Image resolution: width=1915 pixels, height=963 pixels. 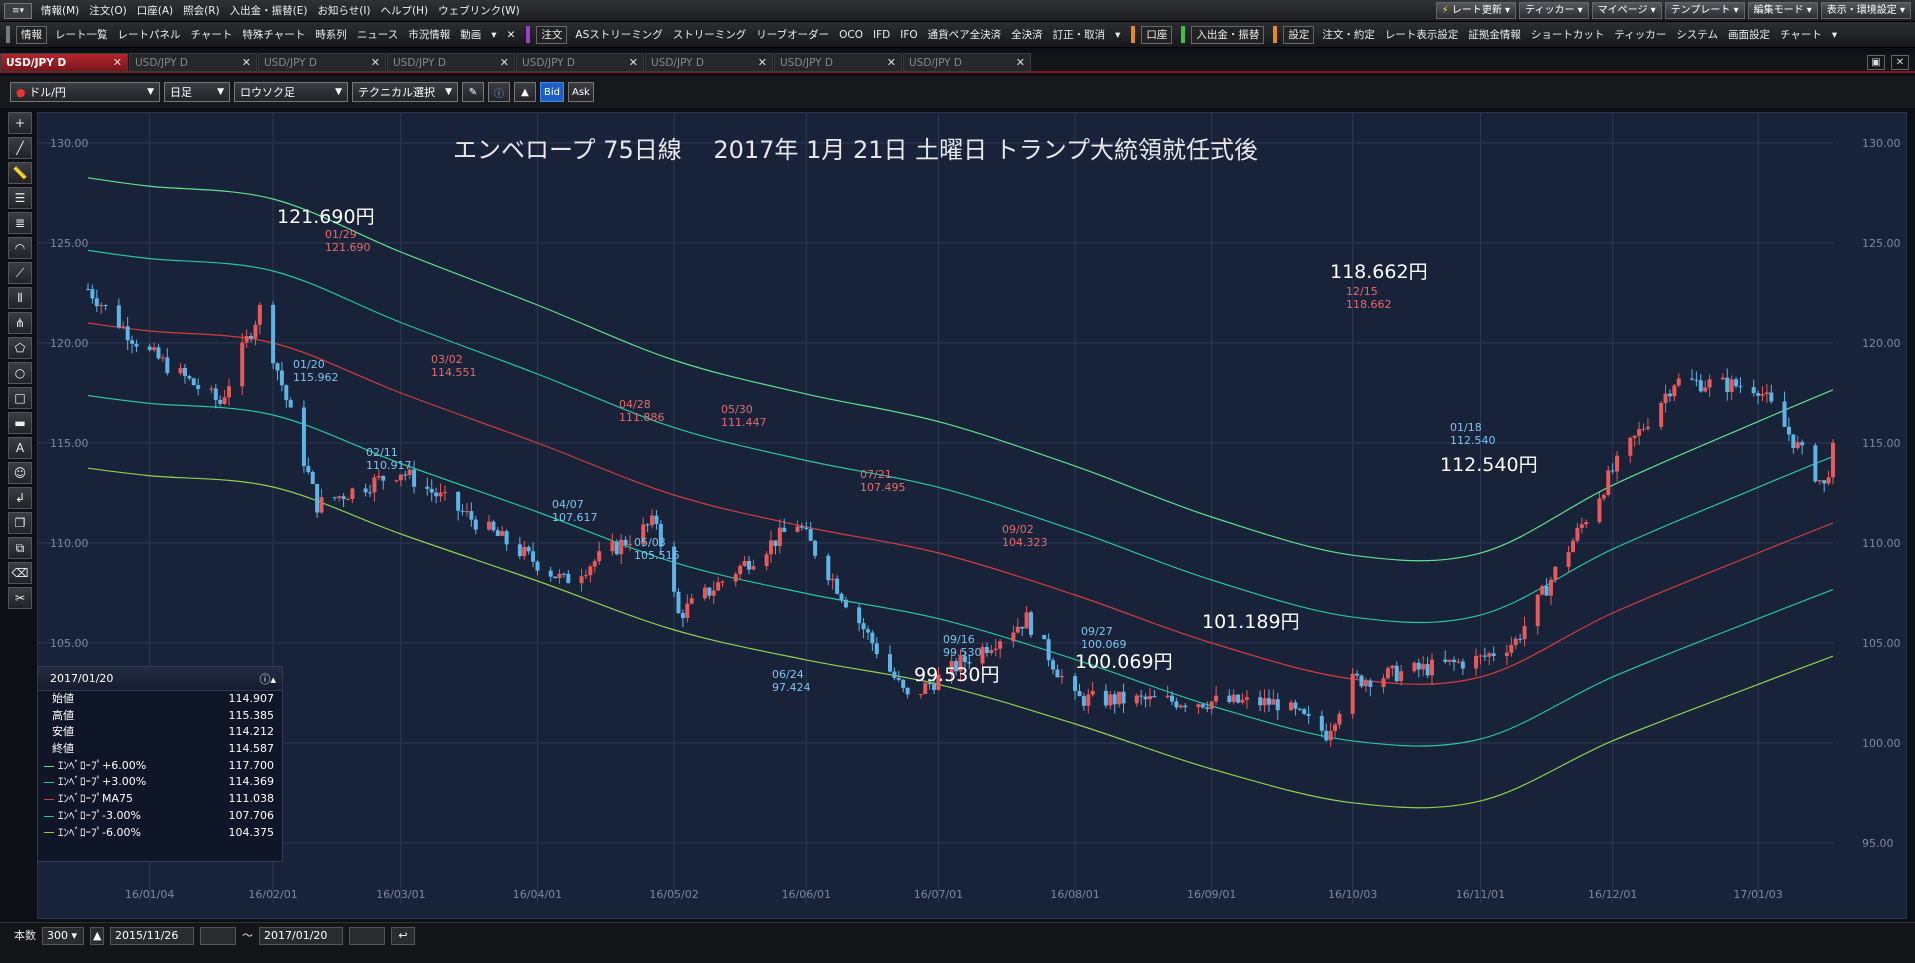 What do you see at coordinates (451, 62) in the screenshot?
I see `tab-usdjpy-4: USD/JPY D ✕` at bounding box center [451, 62].